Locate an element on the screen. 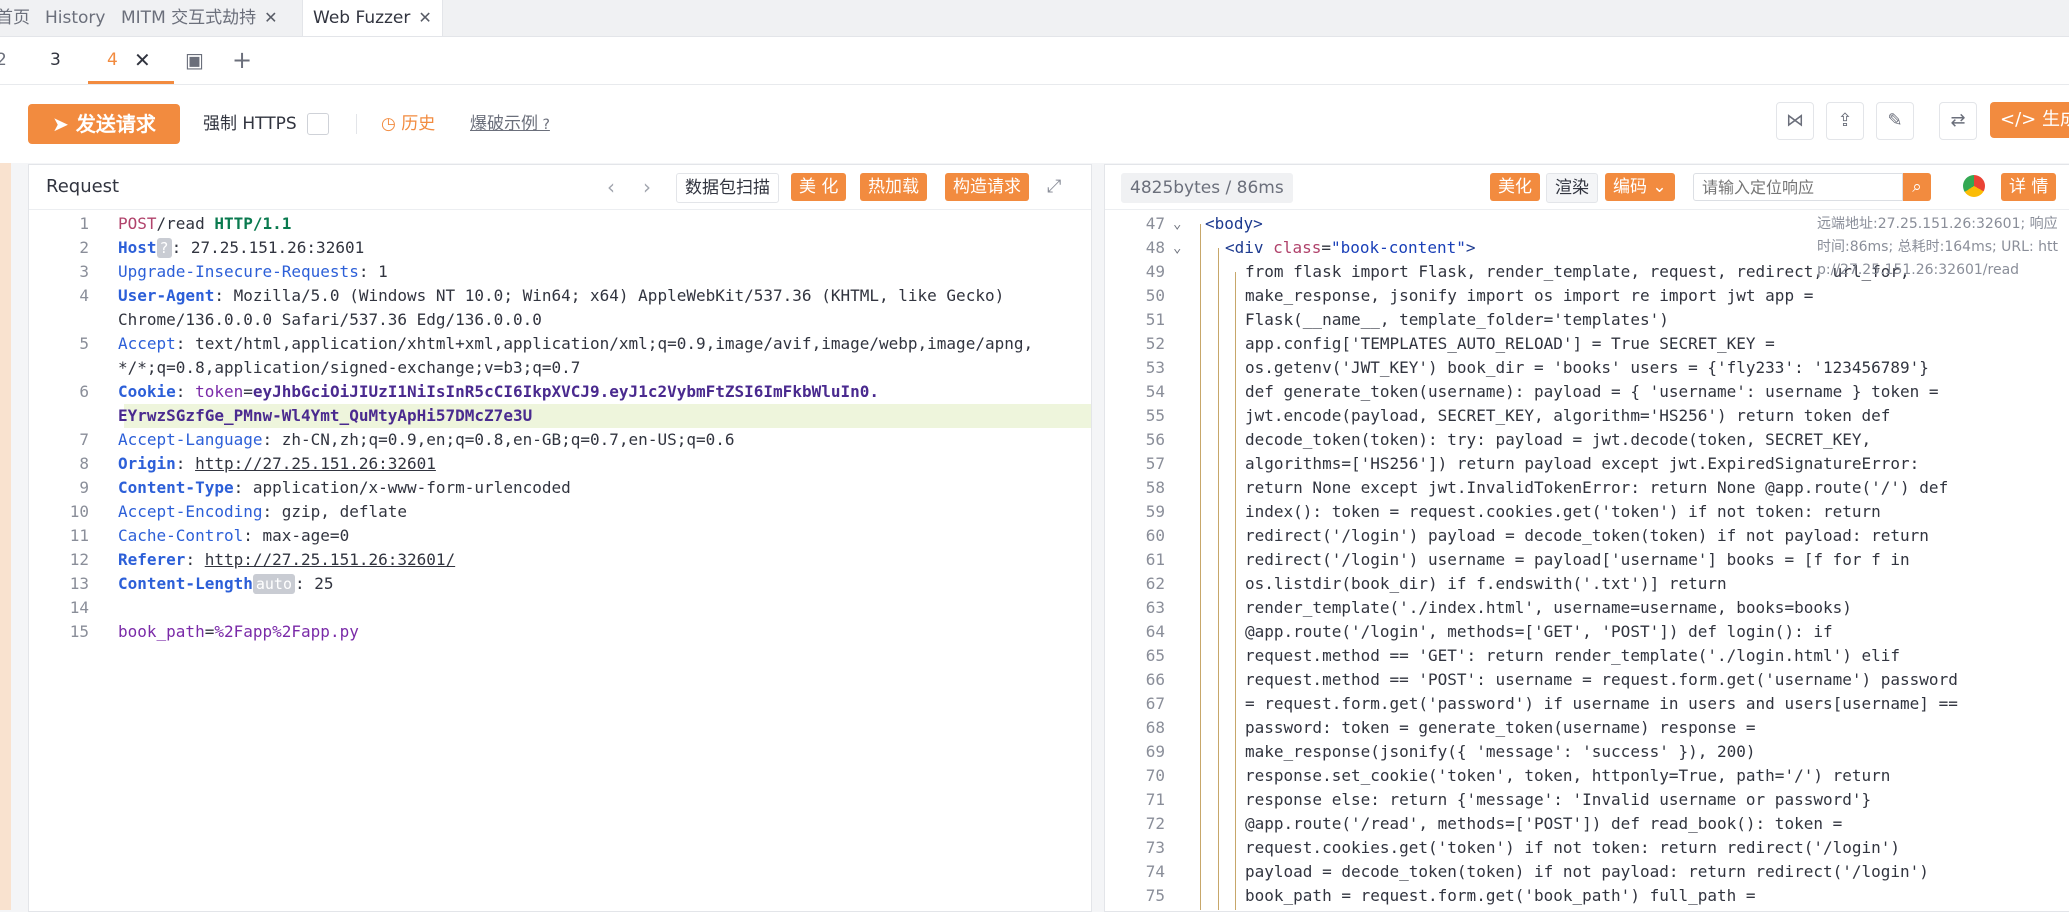 Image resolution: width=2069 pixels, height=912 pixels. subtab-3: 3 is located at coordinates (55, 60).